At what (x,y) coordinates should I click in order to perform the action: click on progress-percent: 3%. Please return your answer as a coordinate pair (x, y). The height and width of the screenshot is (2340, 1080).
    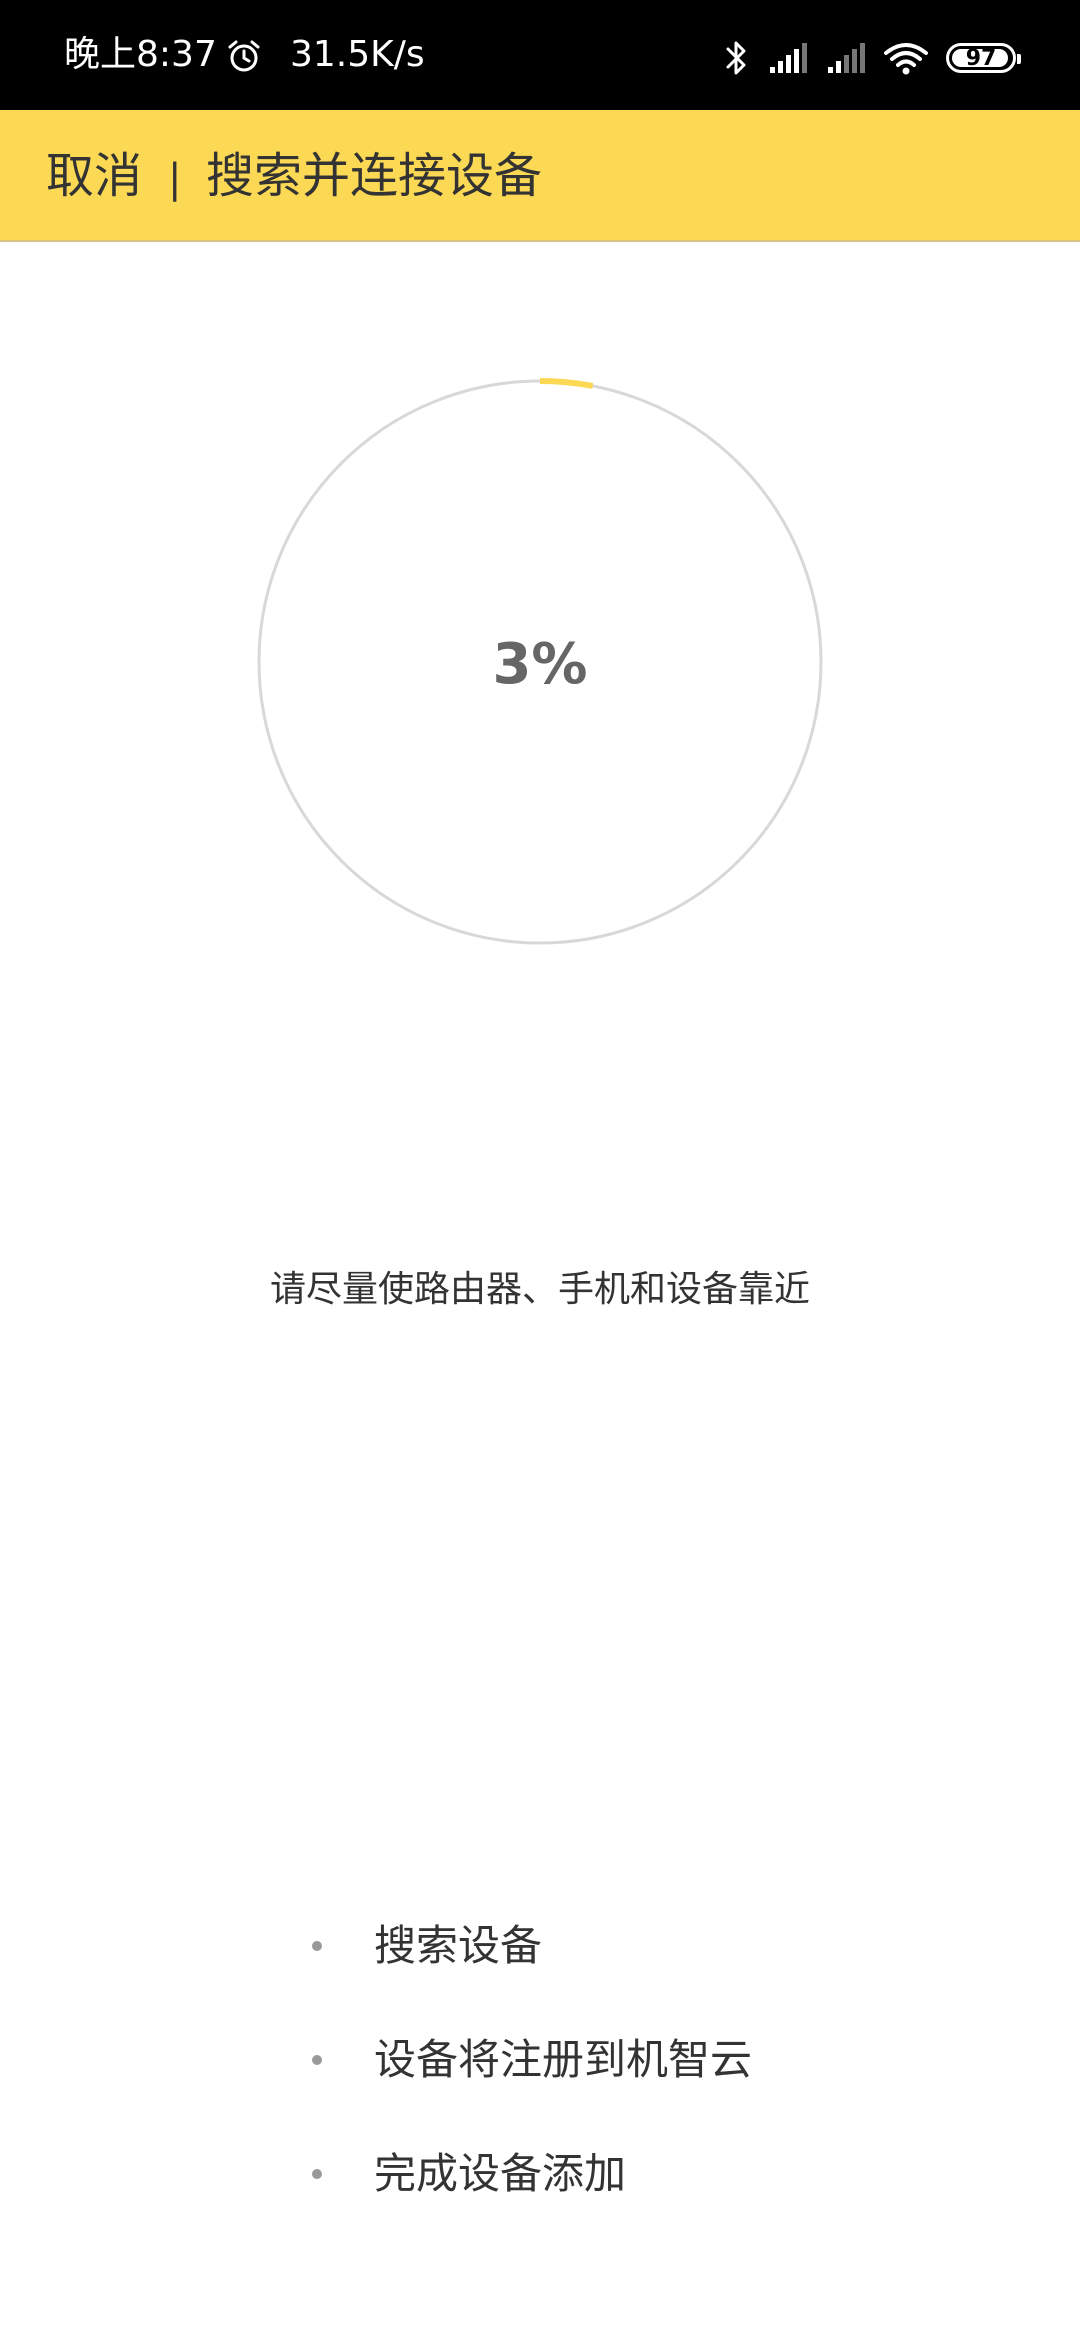
    Looking at the image, I should click on (540, 664).